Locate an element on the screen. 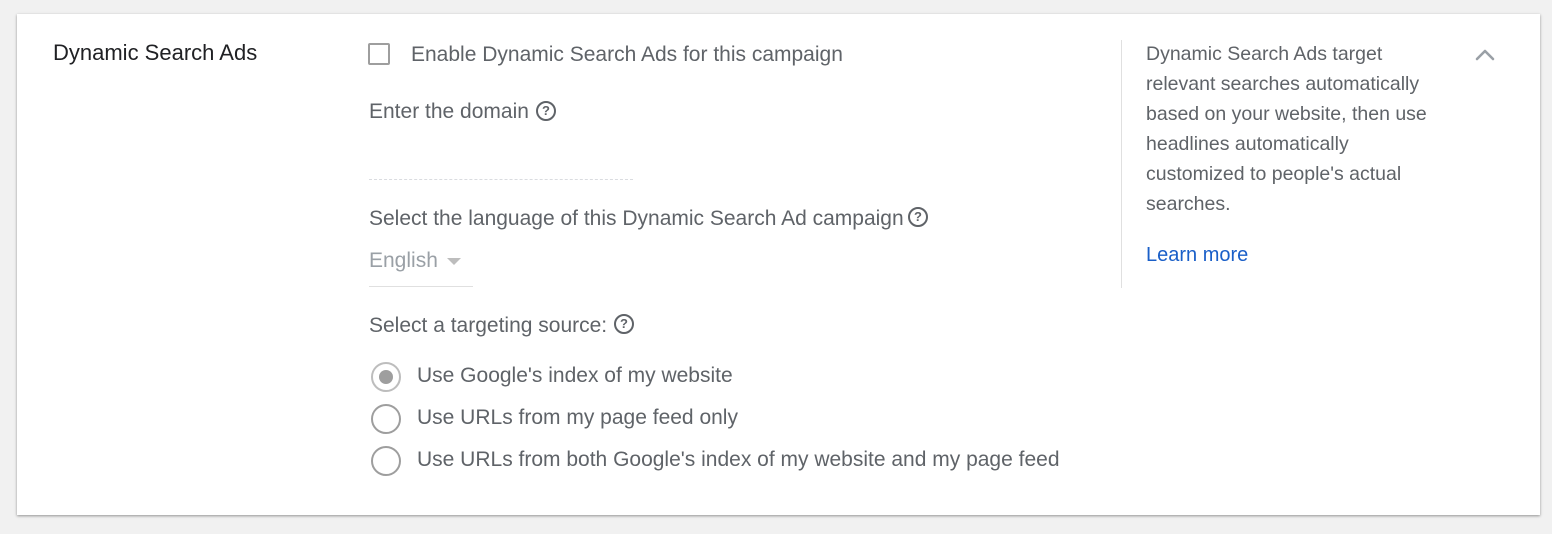  targeting-help-icon: ? is located at coordinates (624, 324).